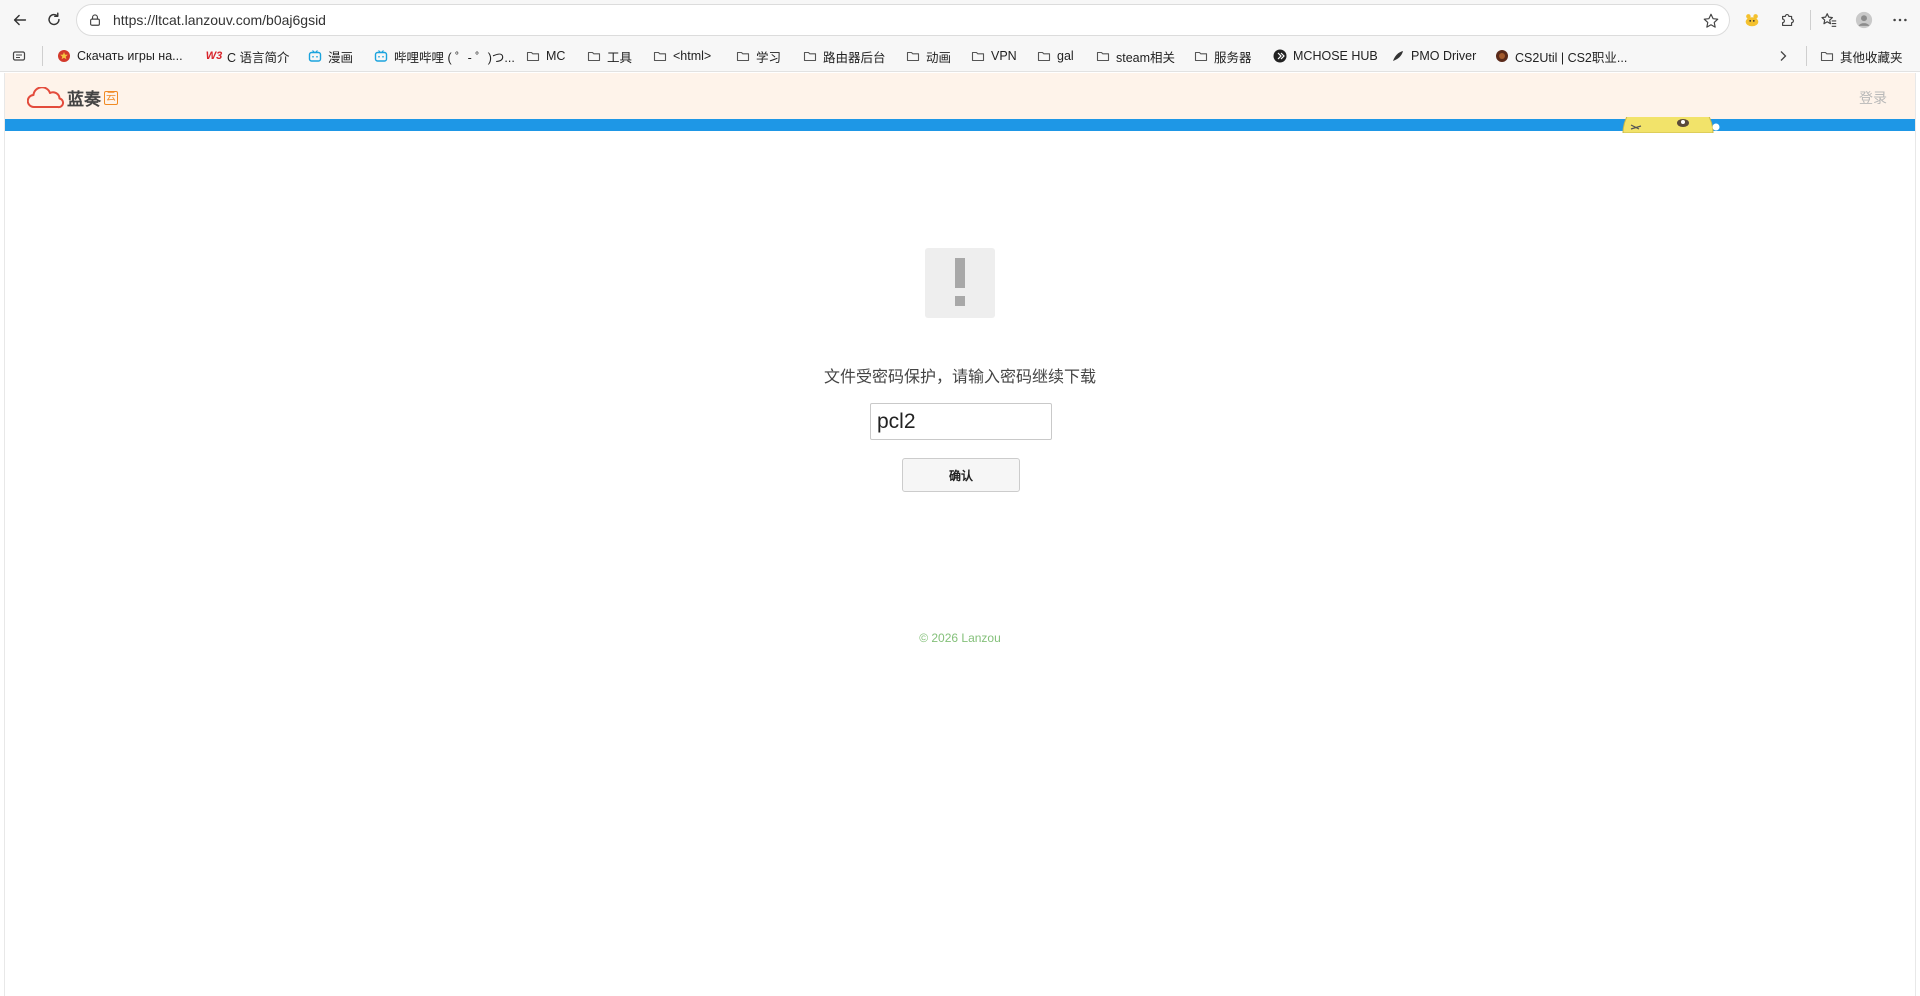 The height and width of the screenshot is (996, 1920). Describe the element at coordinates (903, 20) in the screenshot. I see `address-bar: https://ltcat.lanzouv.com/b0aj6gsid` at that location.